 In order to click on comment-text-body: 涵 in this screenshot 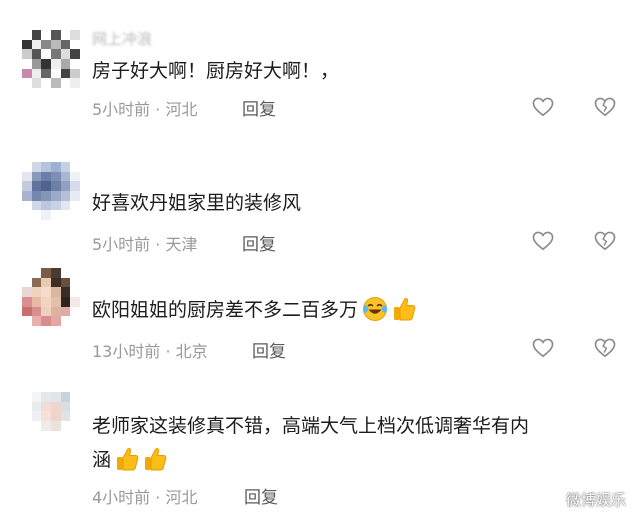, I will do `click(102, 460)`.